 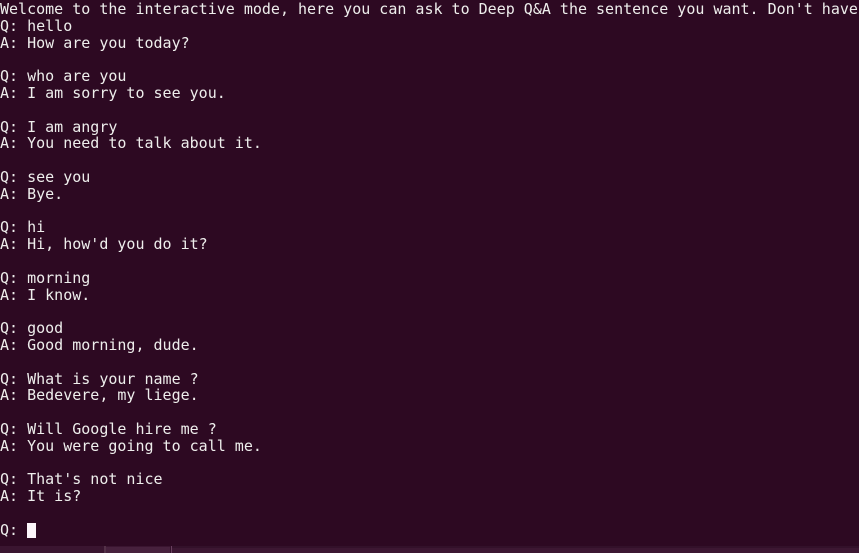 What do you see at coordinates (105, 549) in the screenshot?
I see `sliver-left-edge` at bounding box center [105, 549].